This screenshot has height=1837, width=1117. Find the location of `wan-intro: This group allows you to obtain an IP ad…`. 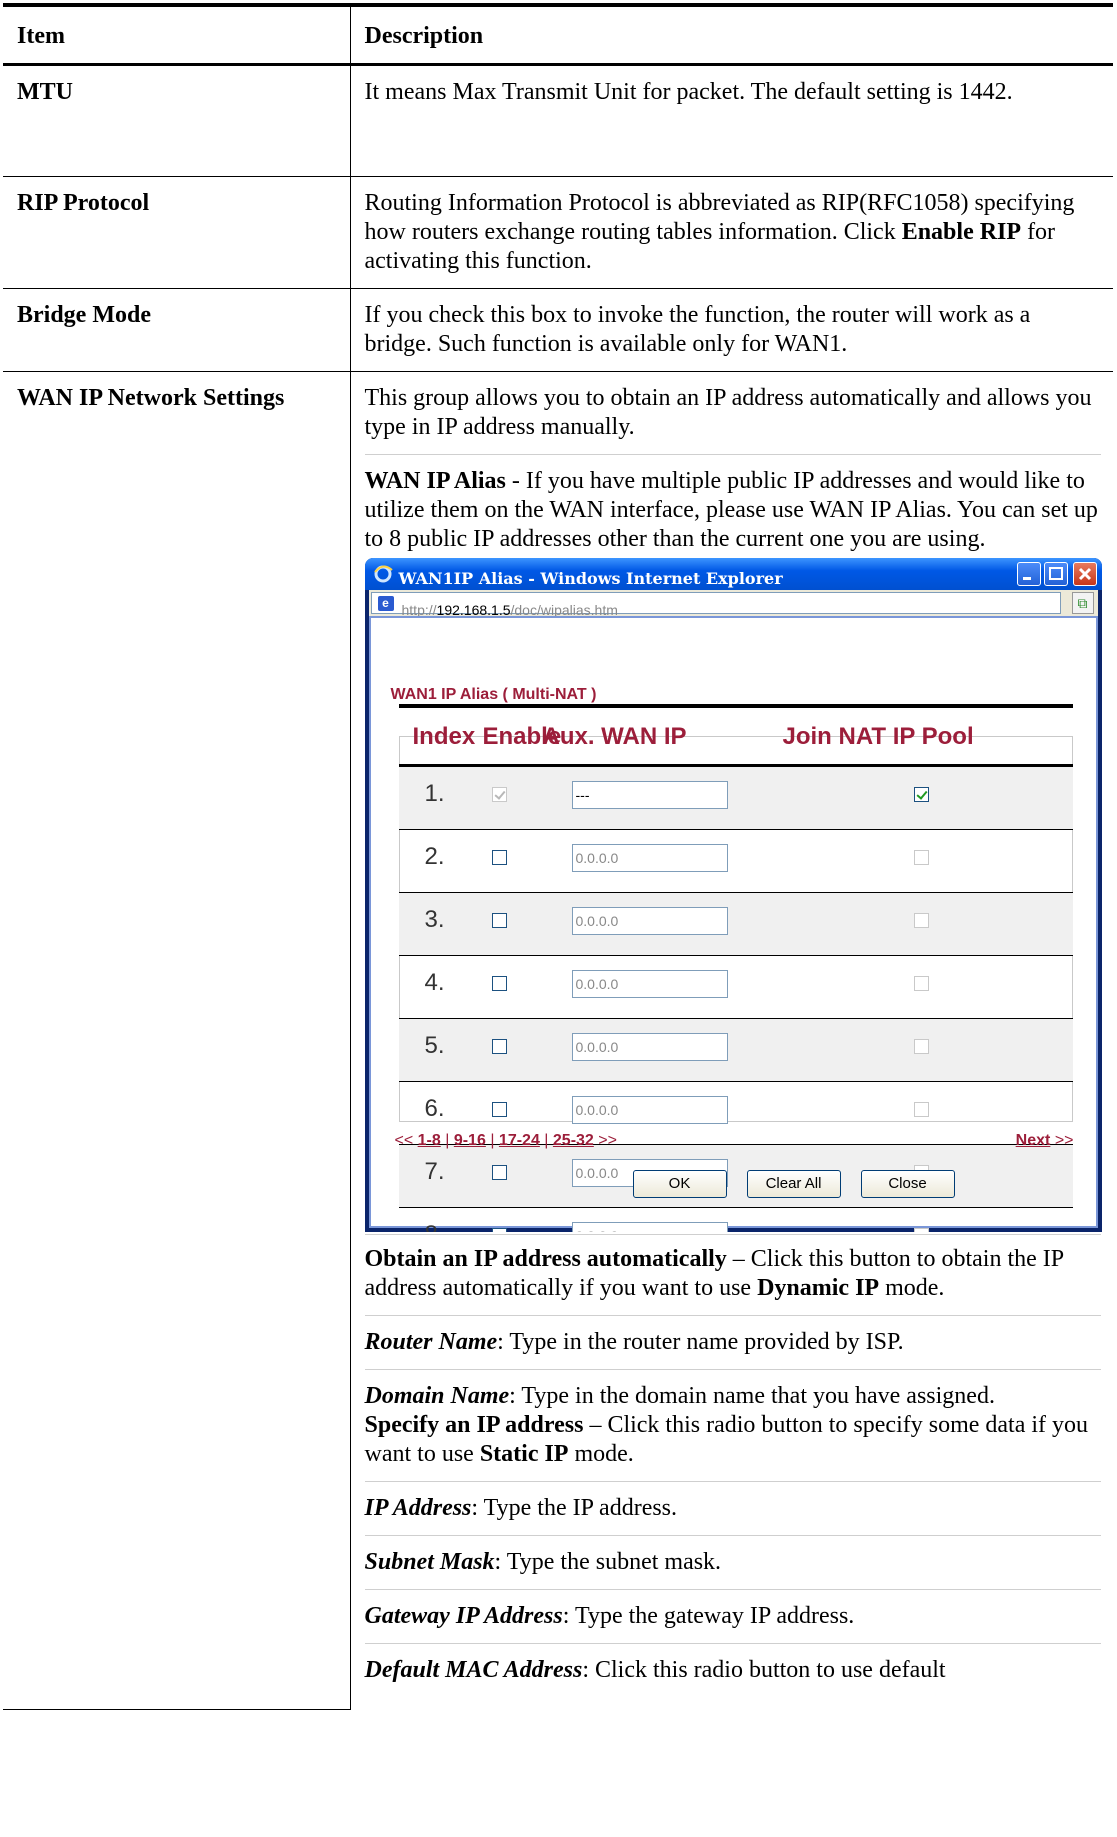

wan-intro: This group allows you to obtain an IP ad… is located at coordinates (732, 419).